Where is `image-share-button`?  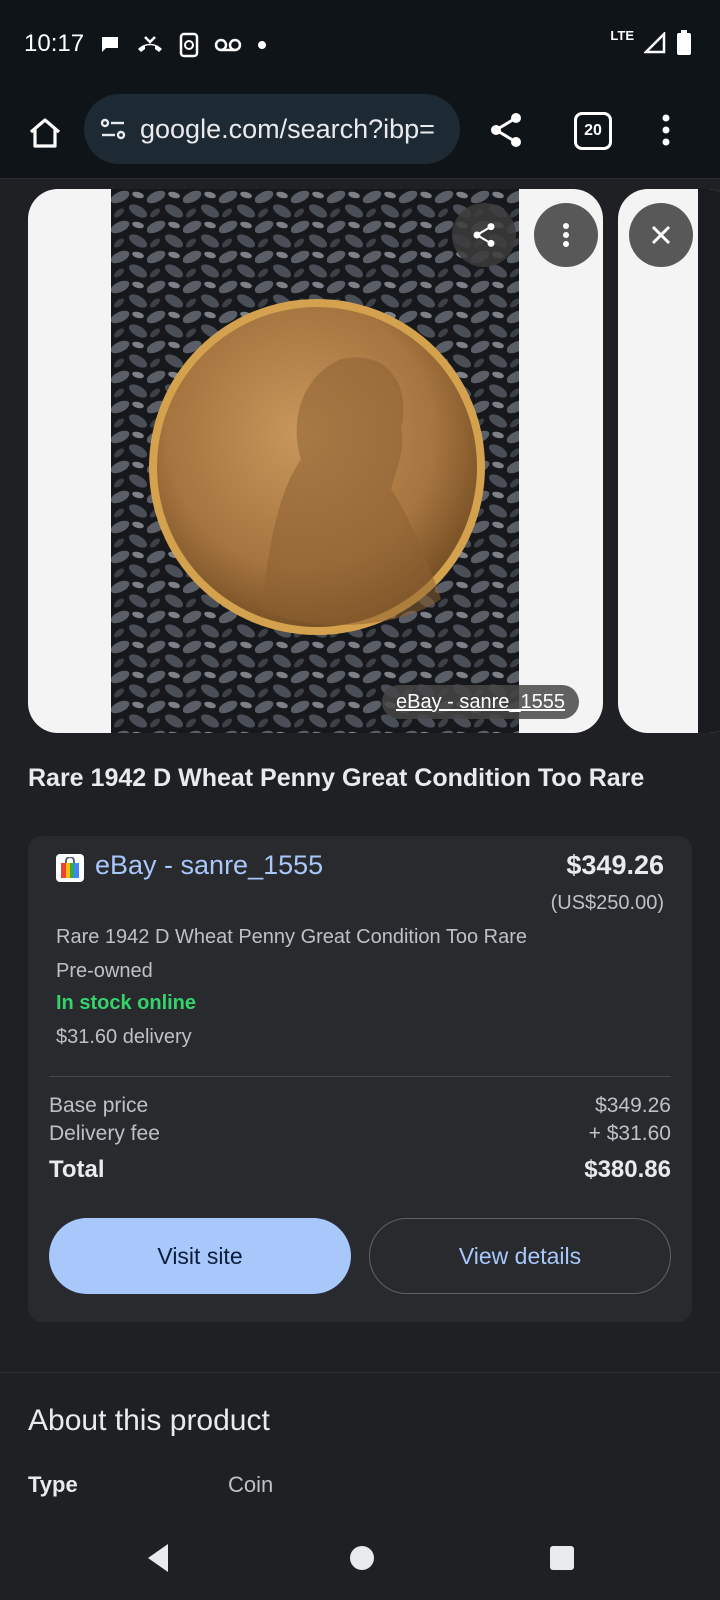 image-share-button is located at coordinates (484, 235).